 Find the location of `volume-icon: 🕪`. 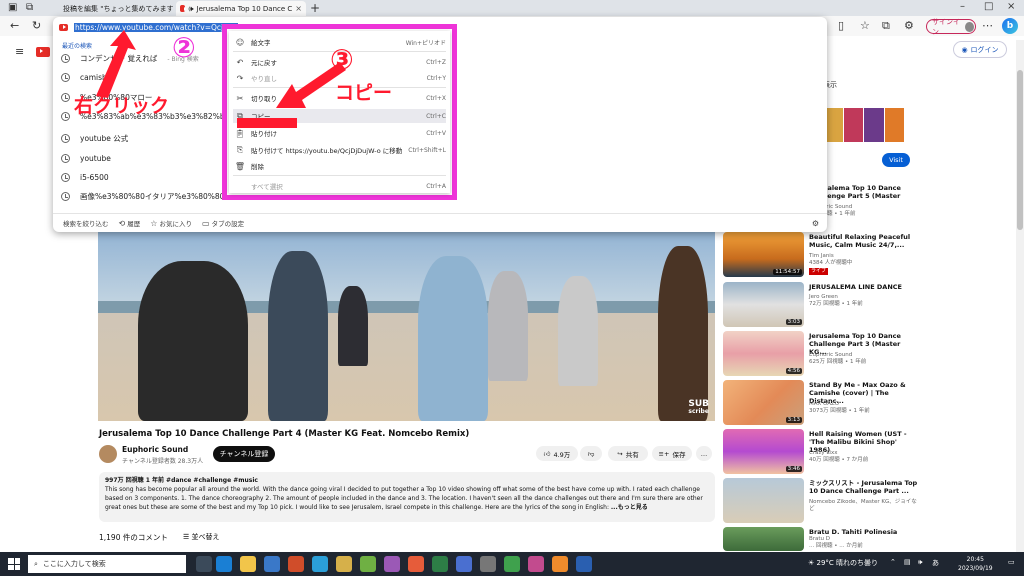

volume-icon: 🕪 is located at coordinates (920, 562).